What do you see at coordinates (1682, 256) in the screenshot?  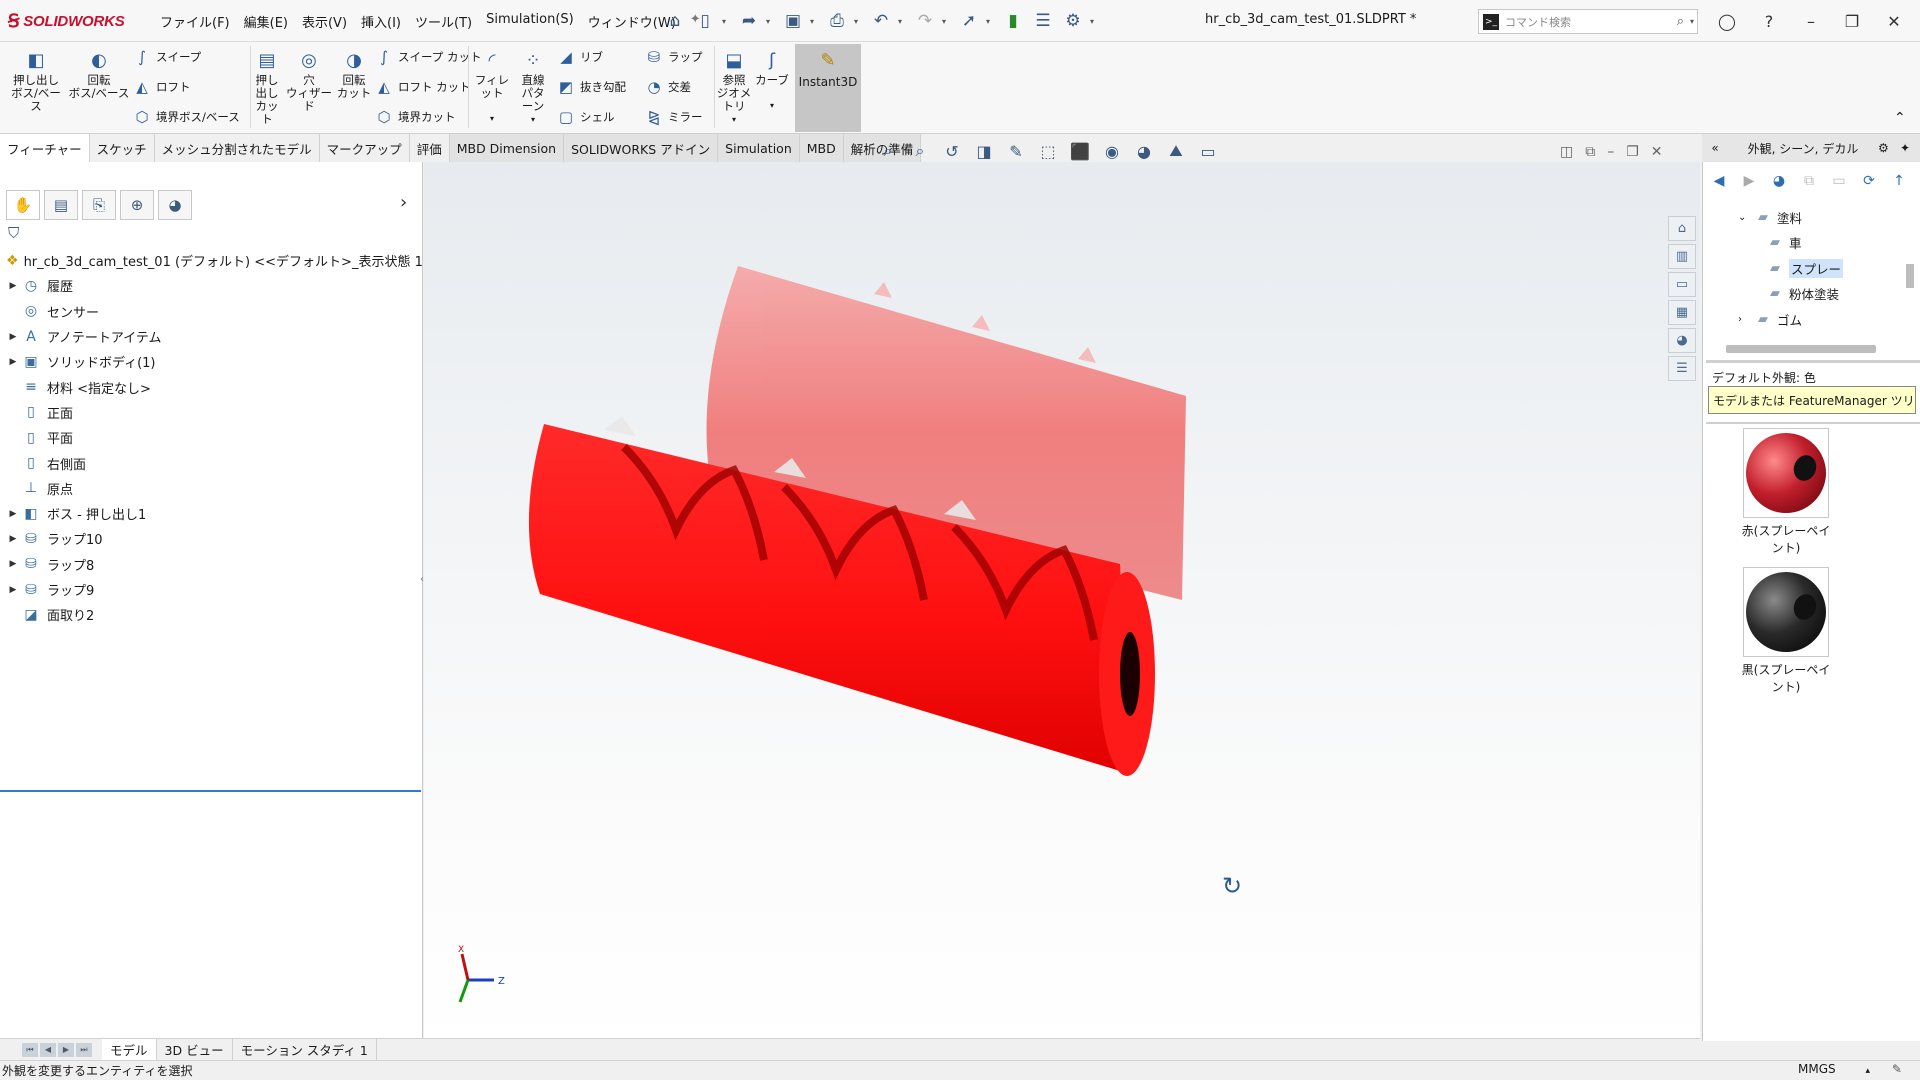 I see `design-library-icon: ▥` at bounding box center [1682, 256].